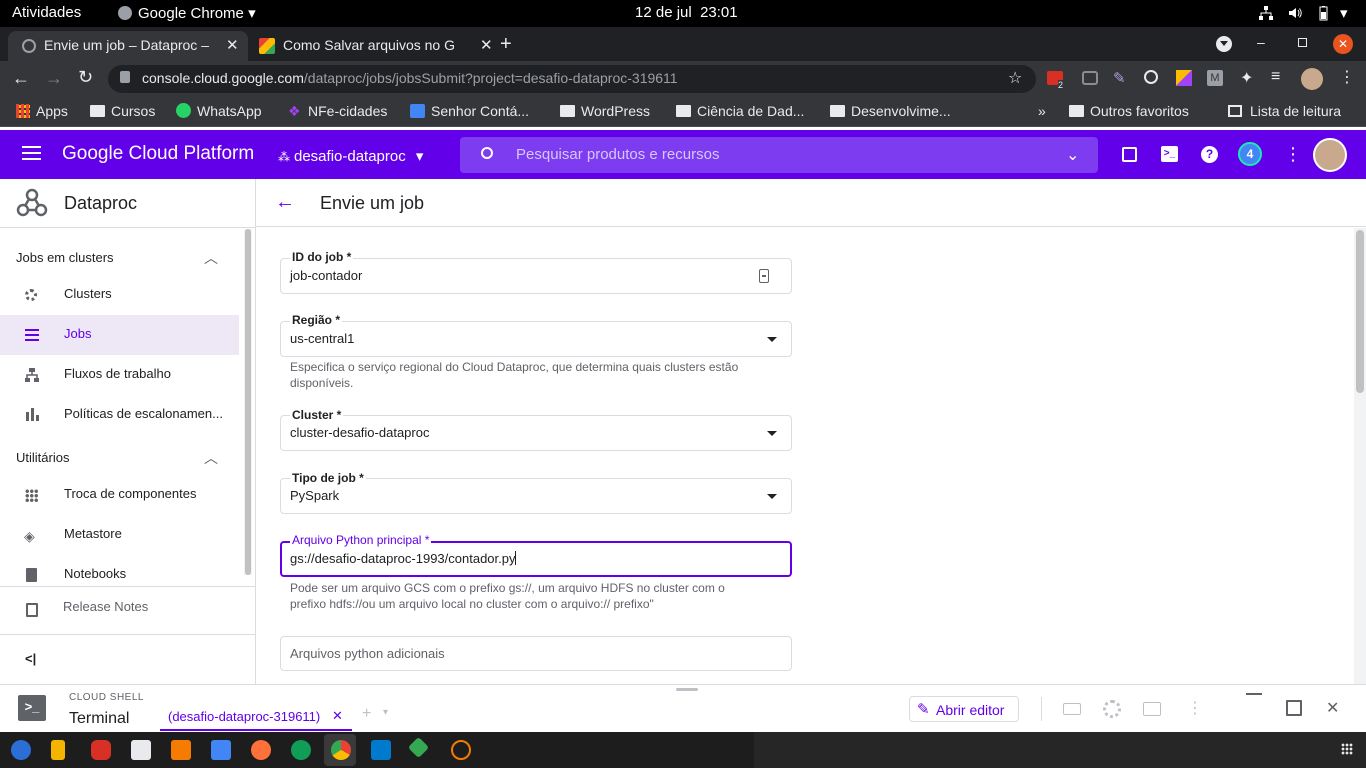  Describe the element at coordinates (1129, 154) in the screenshot. I see `gift-icon` at that location.